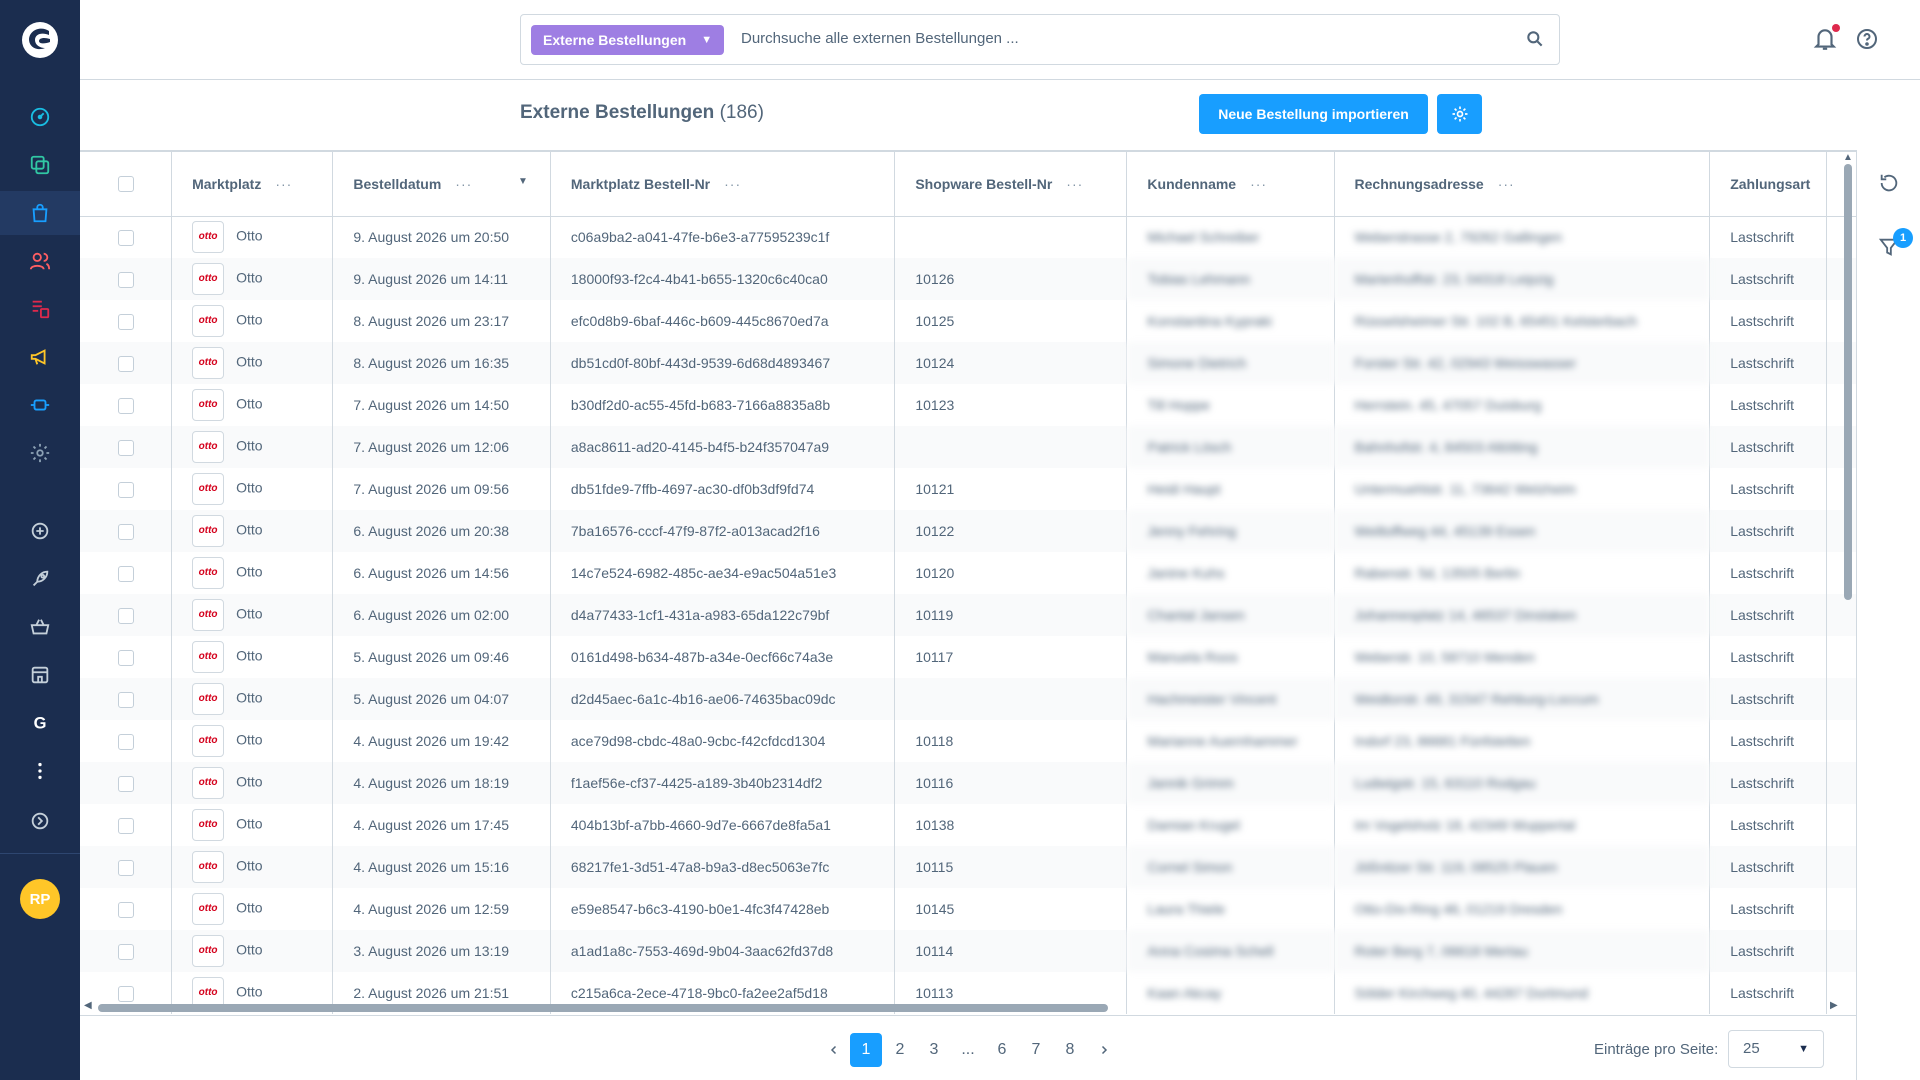 The width and height of the screenshot is (1920, 1080). Describe the element at coordinates (1011, 657) in the screenshot. I see `cell-shopware-order-number: 10117` at that location.